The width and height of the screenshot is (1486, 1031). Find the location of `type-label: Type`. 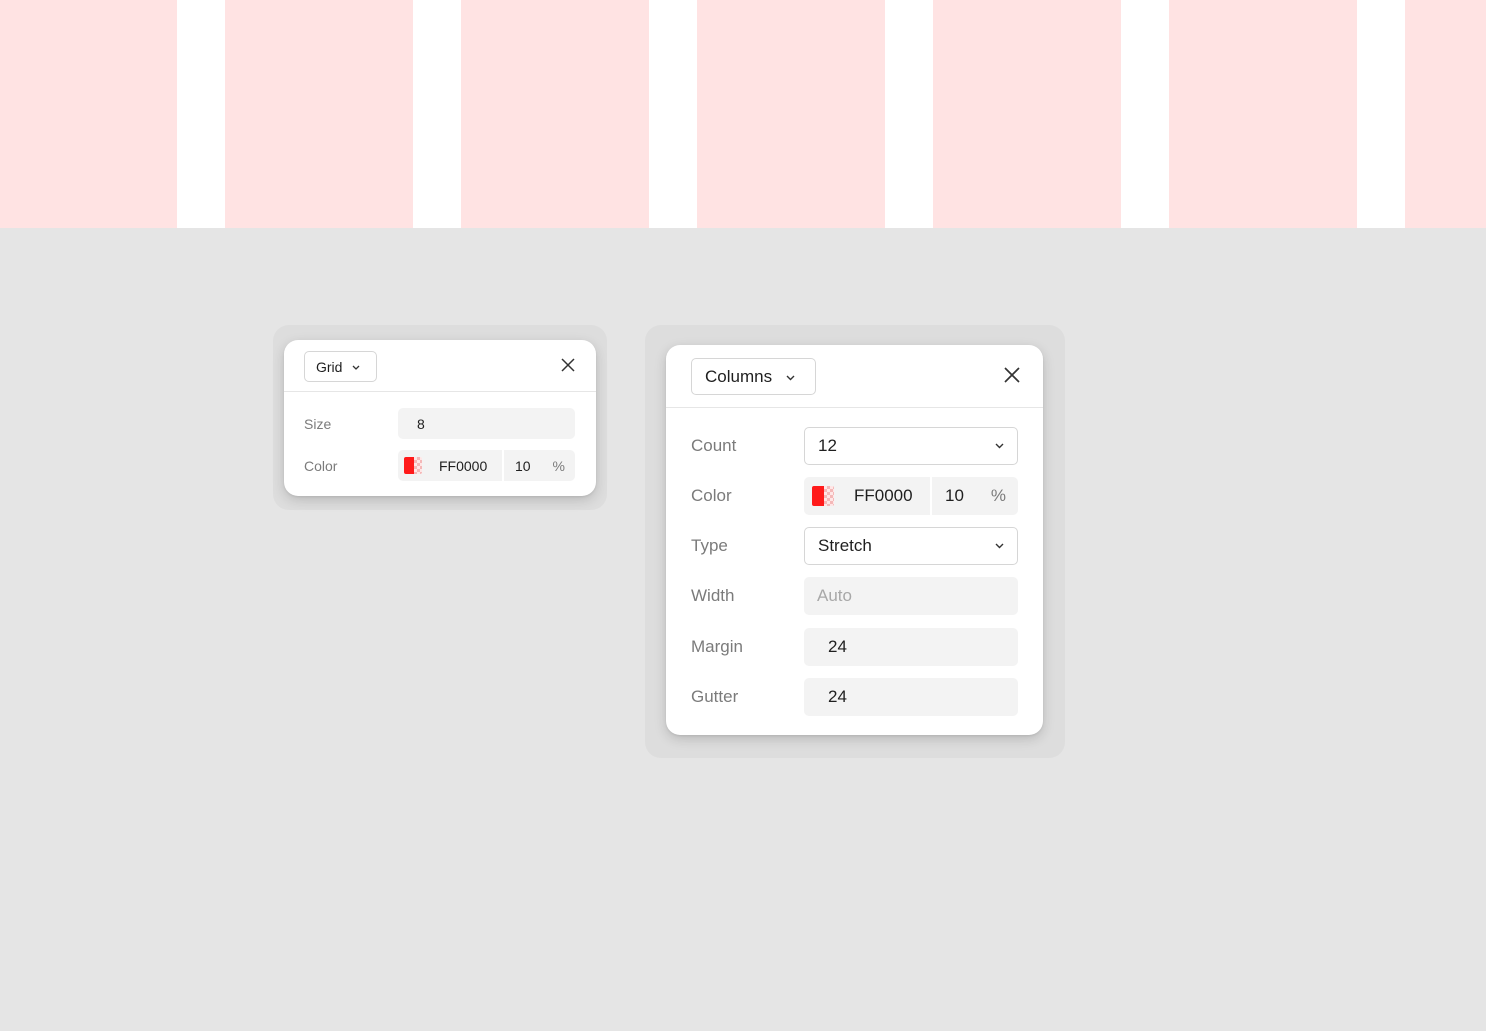

type-label: Type is located at coordinates (709, 545).